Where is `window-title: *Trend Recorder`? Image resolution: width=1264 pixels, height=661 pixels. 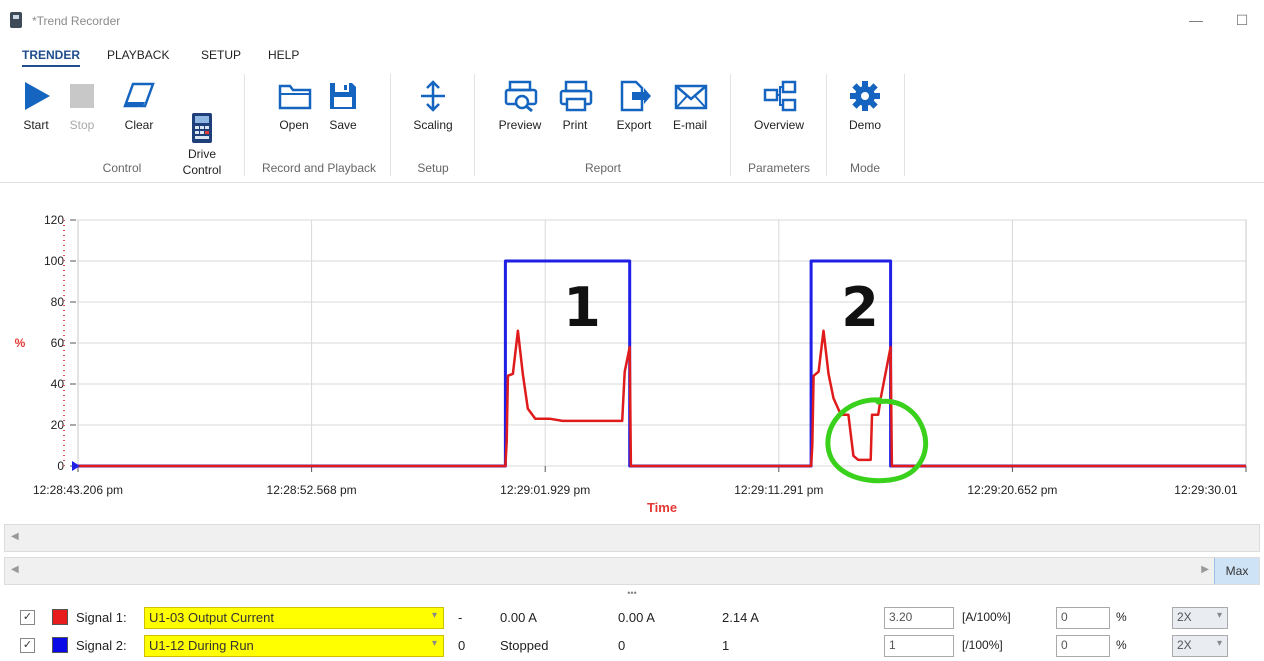 window-title: *Trend Recorder is located at coordinates (76, 21).